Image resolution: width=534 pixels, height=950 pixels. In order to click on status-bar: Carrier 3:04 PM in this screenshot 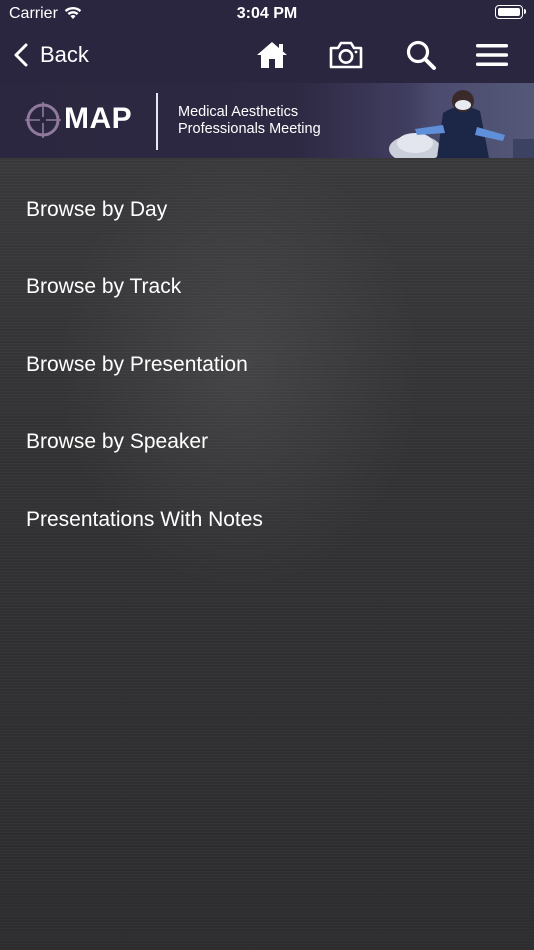, I will do `click(267, 14)`.